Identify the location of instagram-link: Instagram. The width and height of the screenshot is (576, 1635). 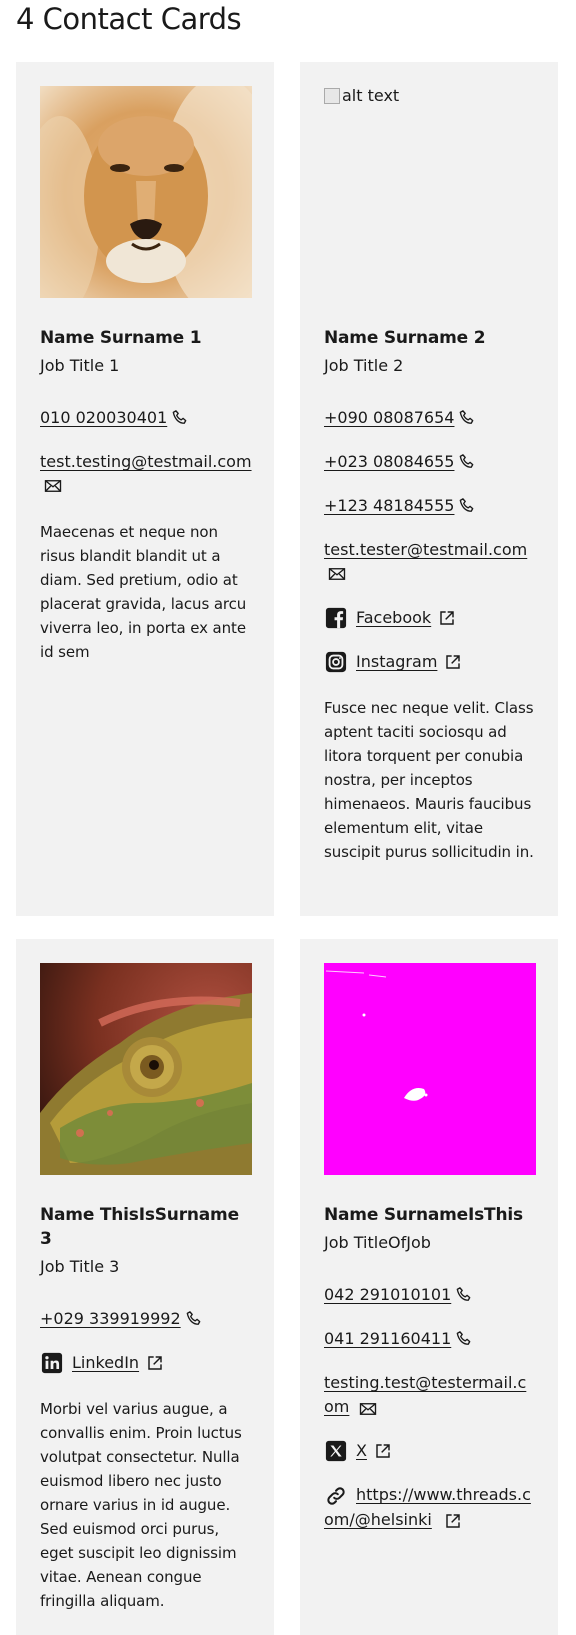
(396, 662).